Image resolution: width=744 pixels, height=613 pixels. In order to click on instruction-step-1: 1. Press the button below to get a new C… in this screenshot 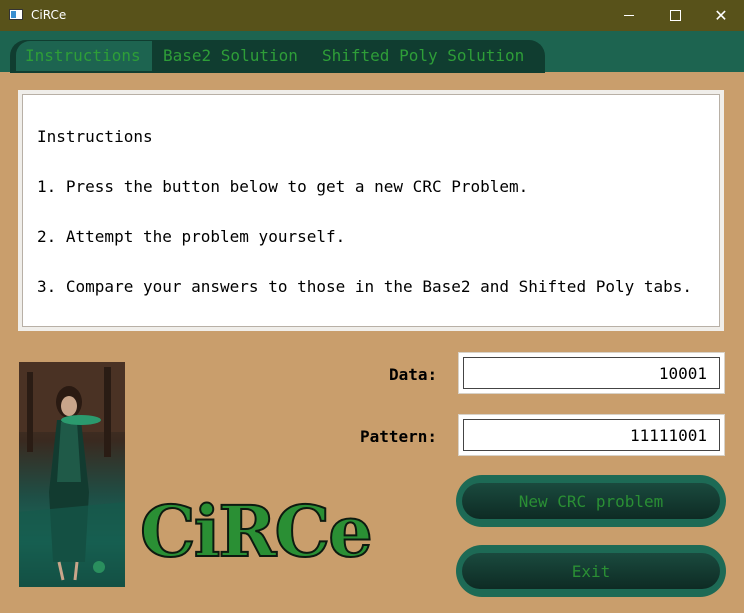, I will do `click(283, 186)`.